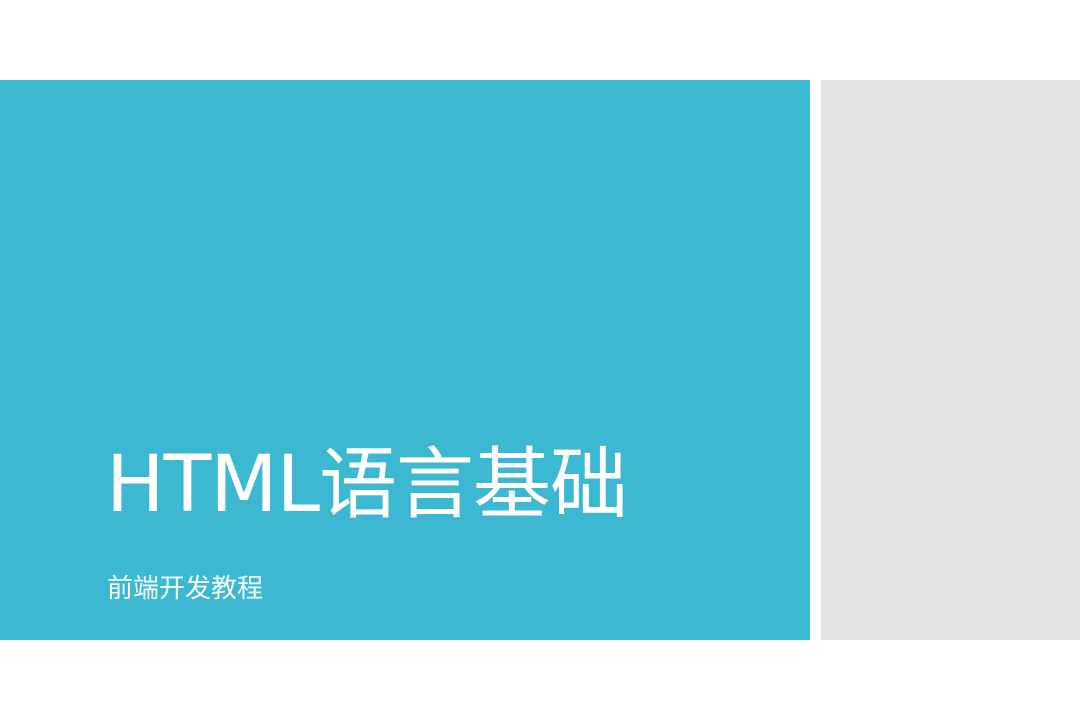  Describe the element at coordinates (367, 485) in the screenshot. I see `slide-title: HTML语言基础` at that location.